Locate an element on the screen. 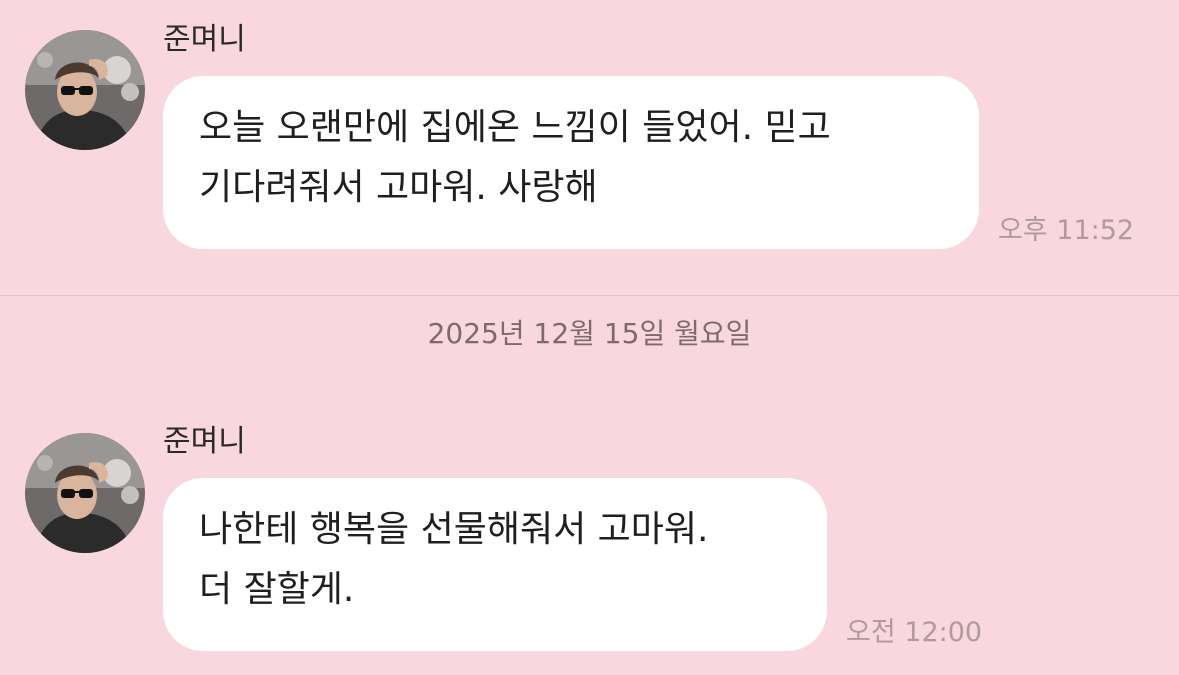 The height and width of the screenshot is (675, 1179). message-bubble: 나한테 행복을 선물해줘서 고마워. 더 잘할게. is located at coordinates (495, 564).